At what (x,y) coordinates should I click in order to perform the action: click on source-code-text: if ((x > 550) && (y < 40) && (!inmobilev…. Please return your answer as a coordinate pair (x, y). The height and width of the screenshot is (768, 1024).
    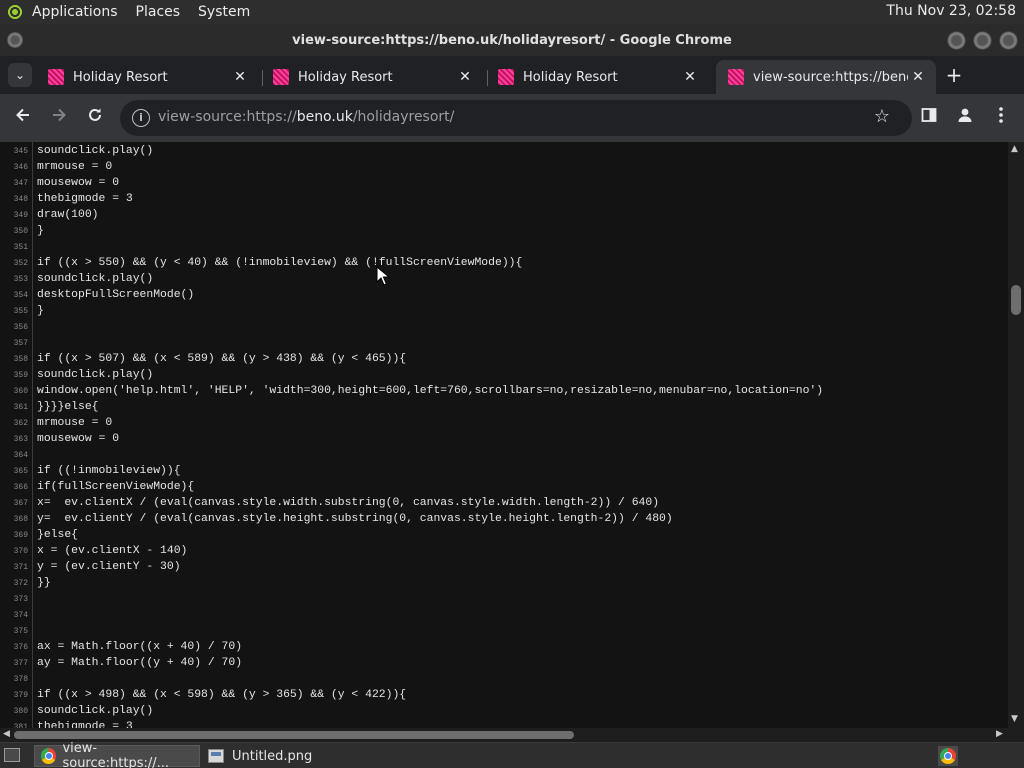
    Looking at the image, I should click on (280, 263).